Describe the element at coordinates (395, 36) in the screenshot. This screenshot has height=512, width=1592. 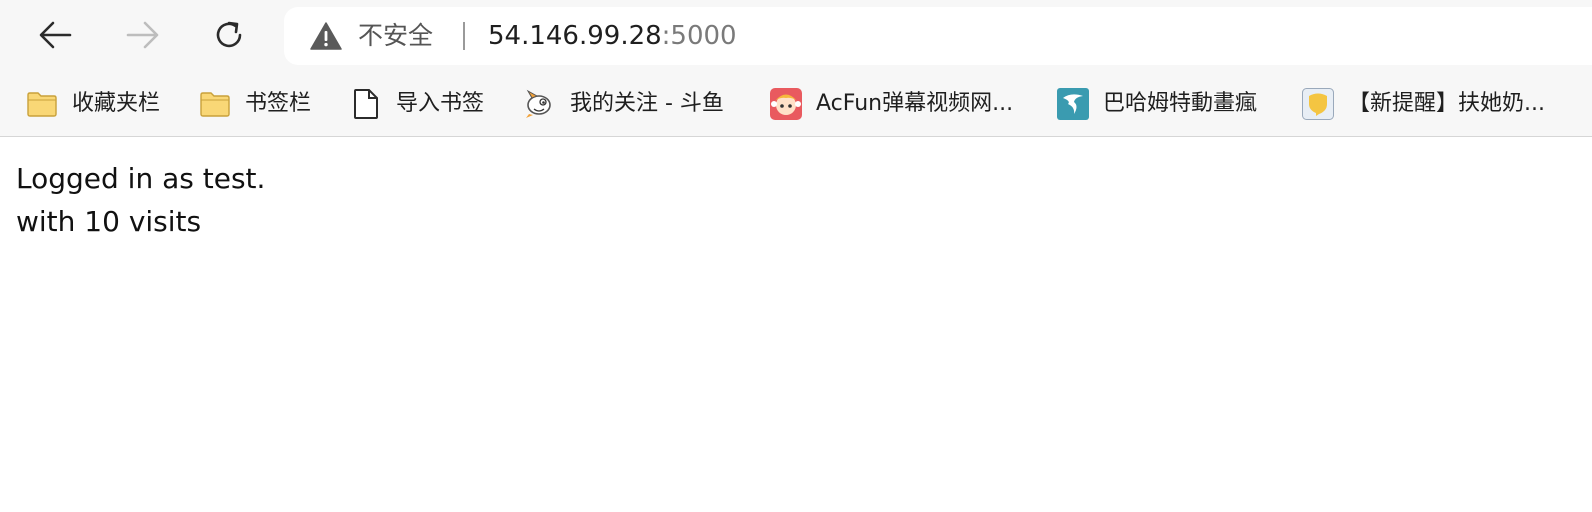
I see `security-status-label: 不安全` at that location.